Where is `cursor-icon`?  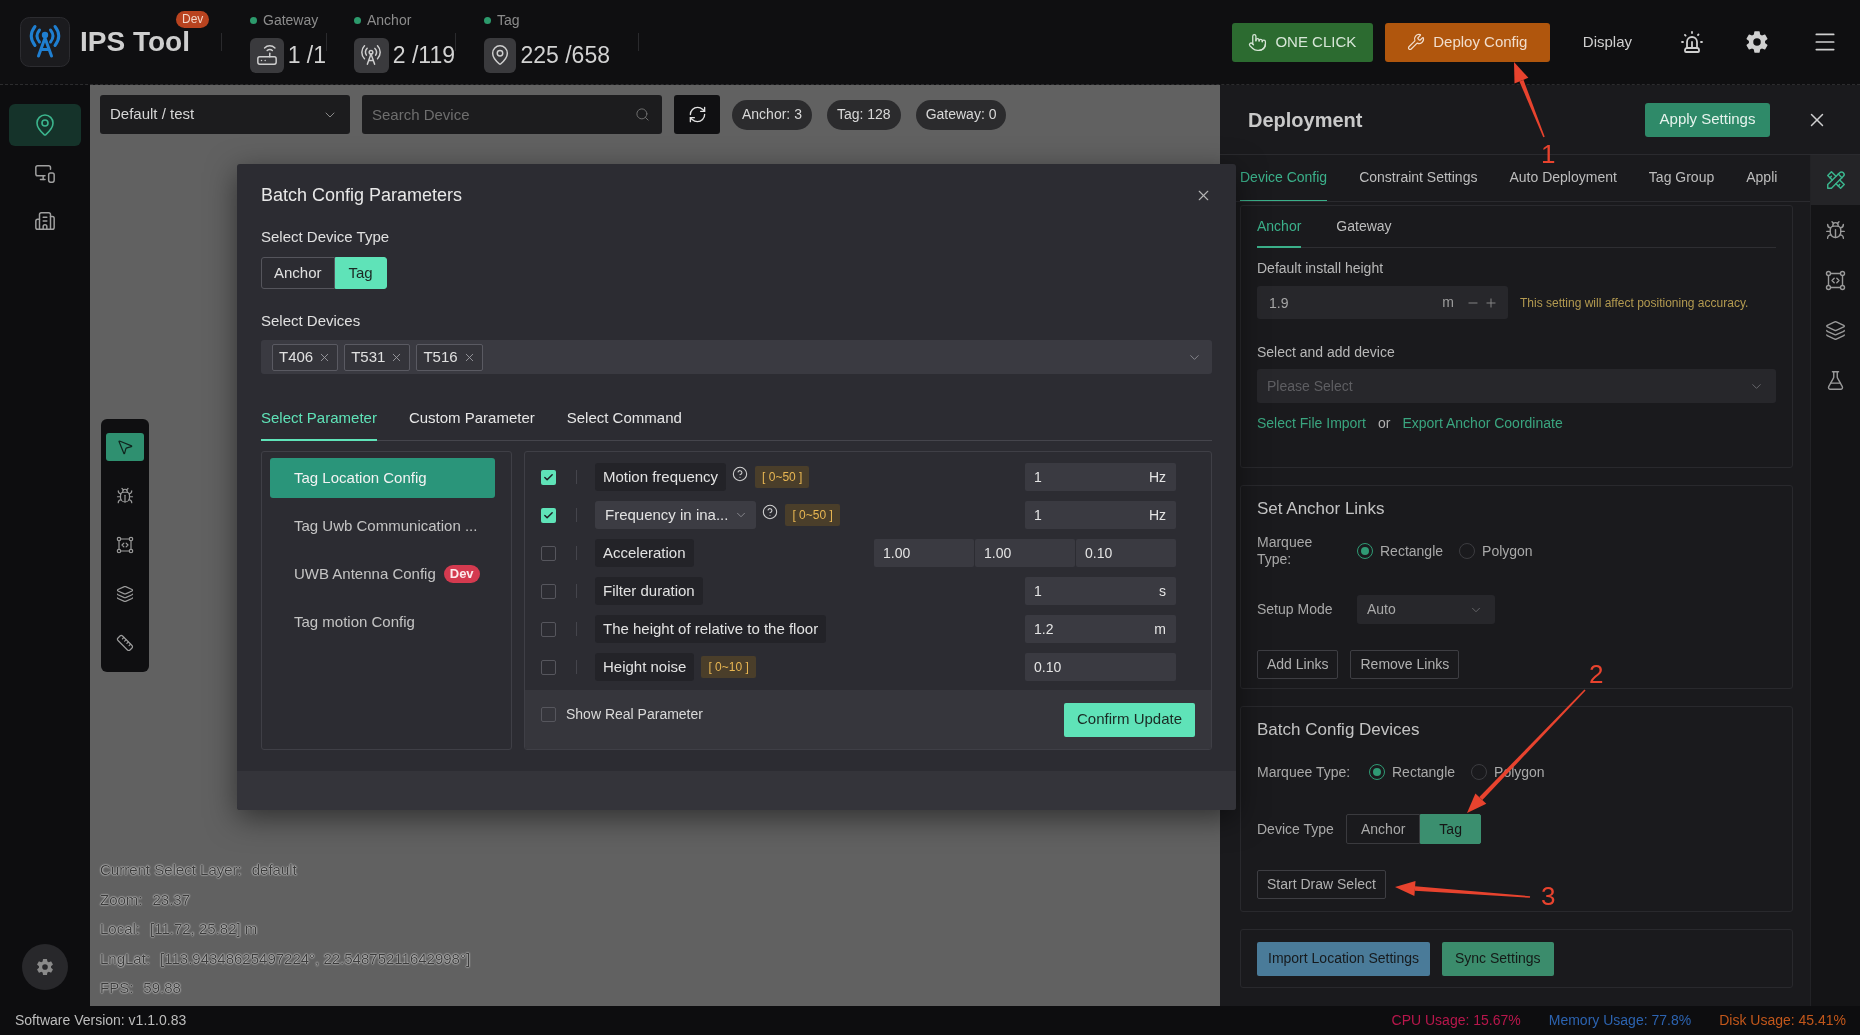
cursor-icon is located at coordinates (125, 447).